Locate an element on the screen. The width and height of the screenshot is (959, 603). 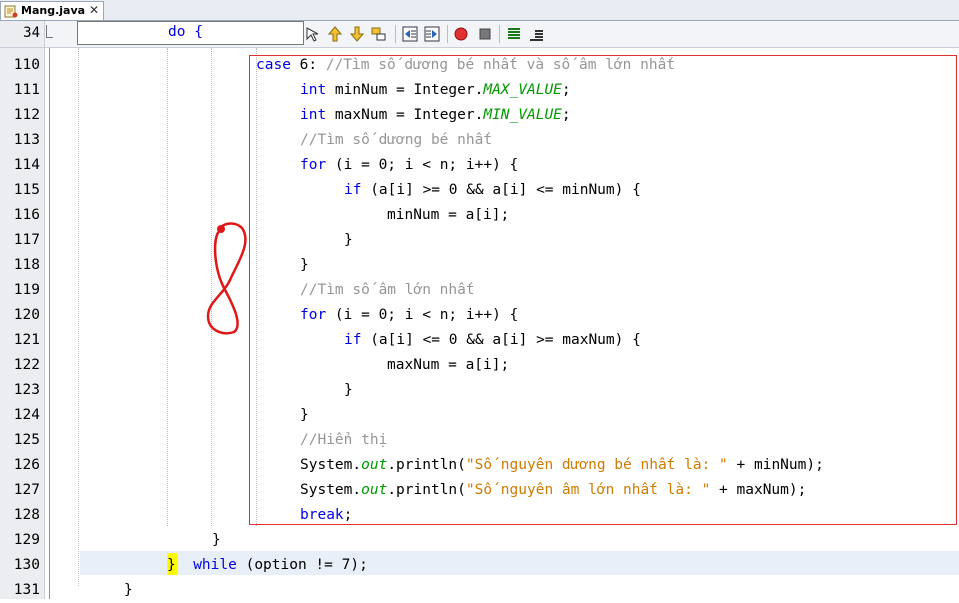
line-number: 118 is located at coordinates (26, 265).